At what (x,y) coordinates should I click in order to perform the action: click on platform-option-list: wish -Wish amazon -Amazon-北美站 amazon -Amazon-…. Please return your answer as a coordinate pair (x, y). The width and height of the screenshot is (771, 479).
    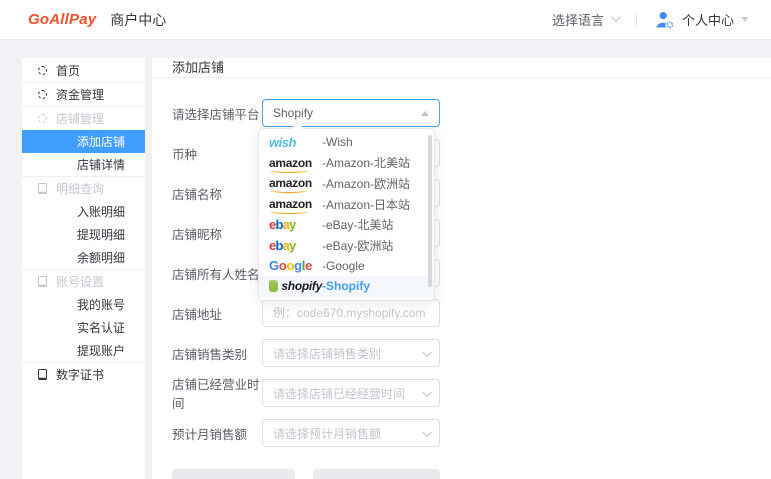
    Looking at the image, I should click on (346, 214).